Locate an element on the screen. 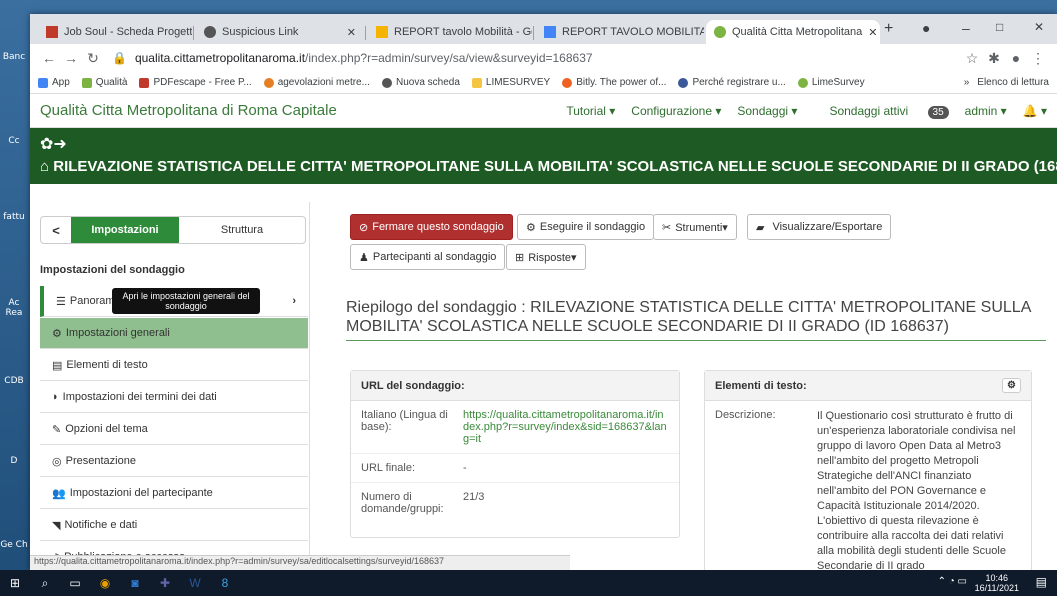 Image resolution: width=1057 pixels, height=596 pixels. collapse-sidebar-button: < is located at coordinates (56, 230).